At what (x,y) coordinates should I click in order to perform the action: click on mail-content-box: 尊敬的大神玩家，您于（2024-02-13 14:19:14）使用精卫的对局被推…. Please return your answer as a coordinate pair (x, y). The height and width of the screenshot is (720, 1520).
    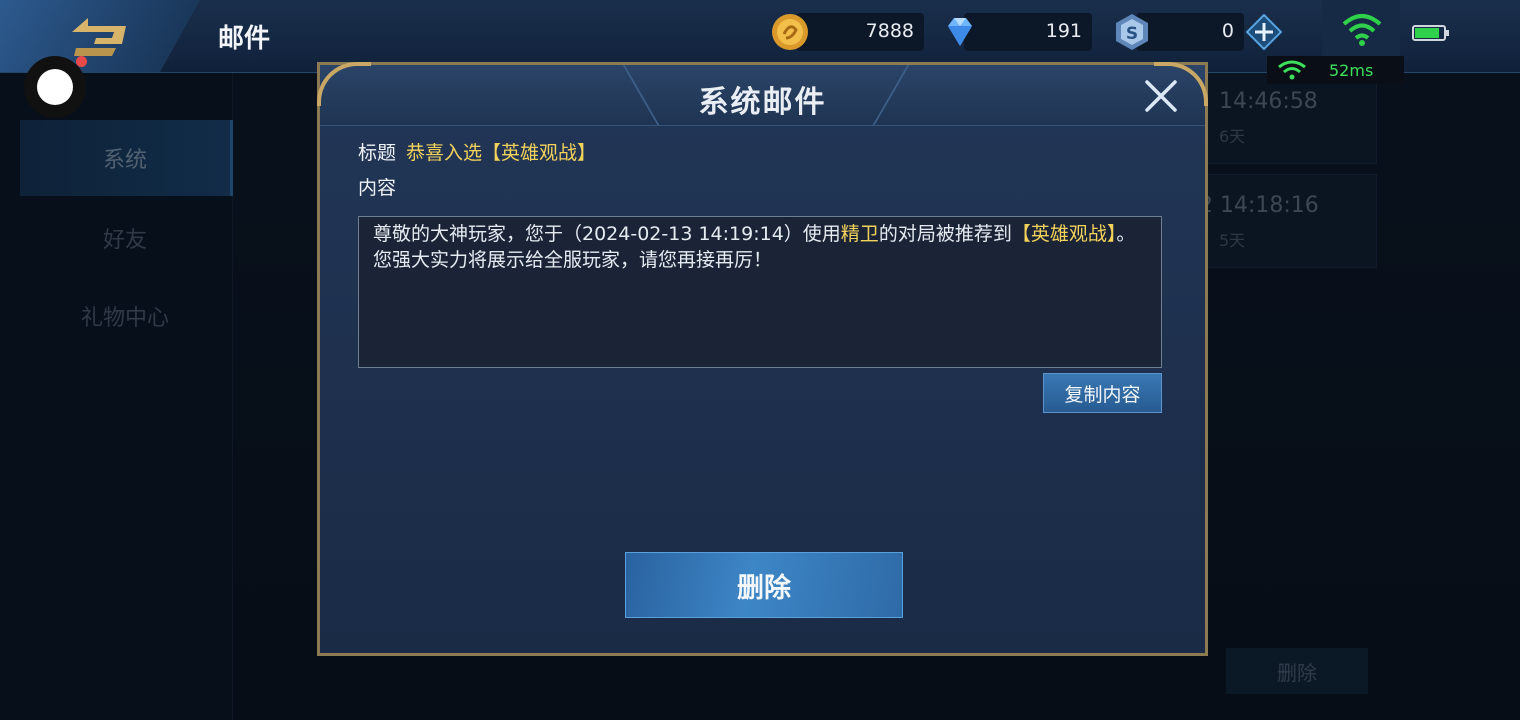
    Looking at the image, I should click on (760, 292).